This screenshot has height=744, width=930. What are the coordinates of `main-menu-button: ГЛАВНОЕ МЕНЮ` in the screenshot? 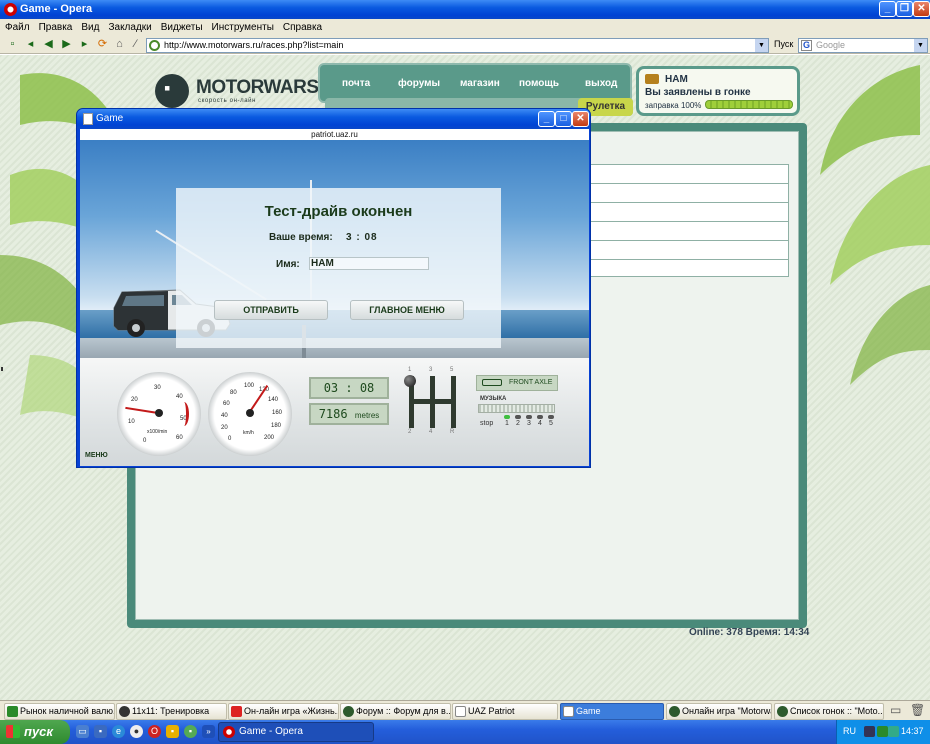 It's located at (407, 310).